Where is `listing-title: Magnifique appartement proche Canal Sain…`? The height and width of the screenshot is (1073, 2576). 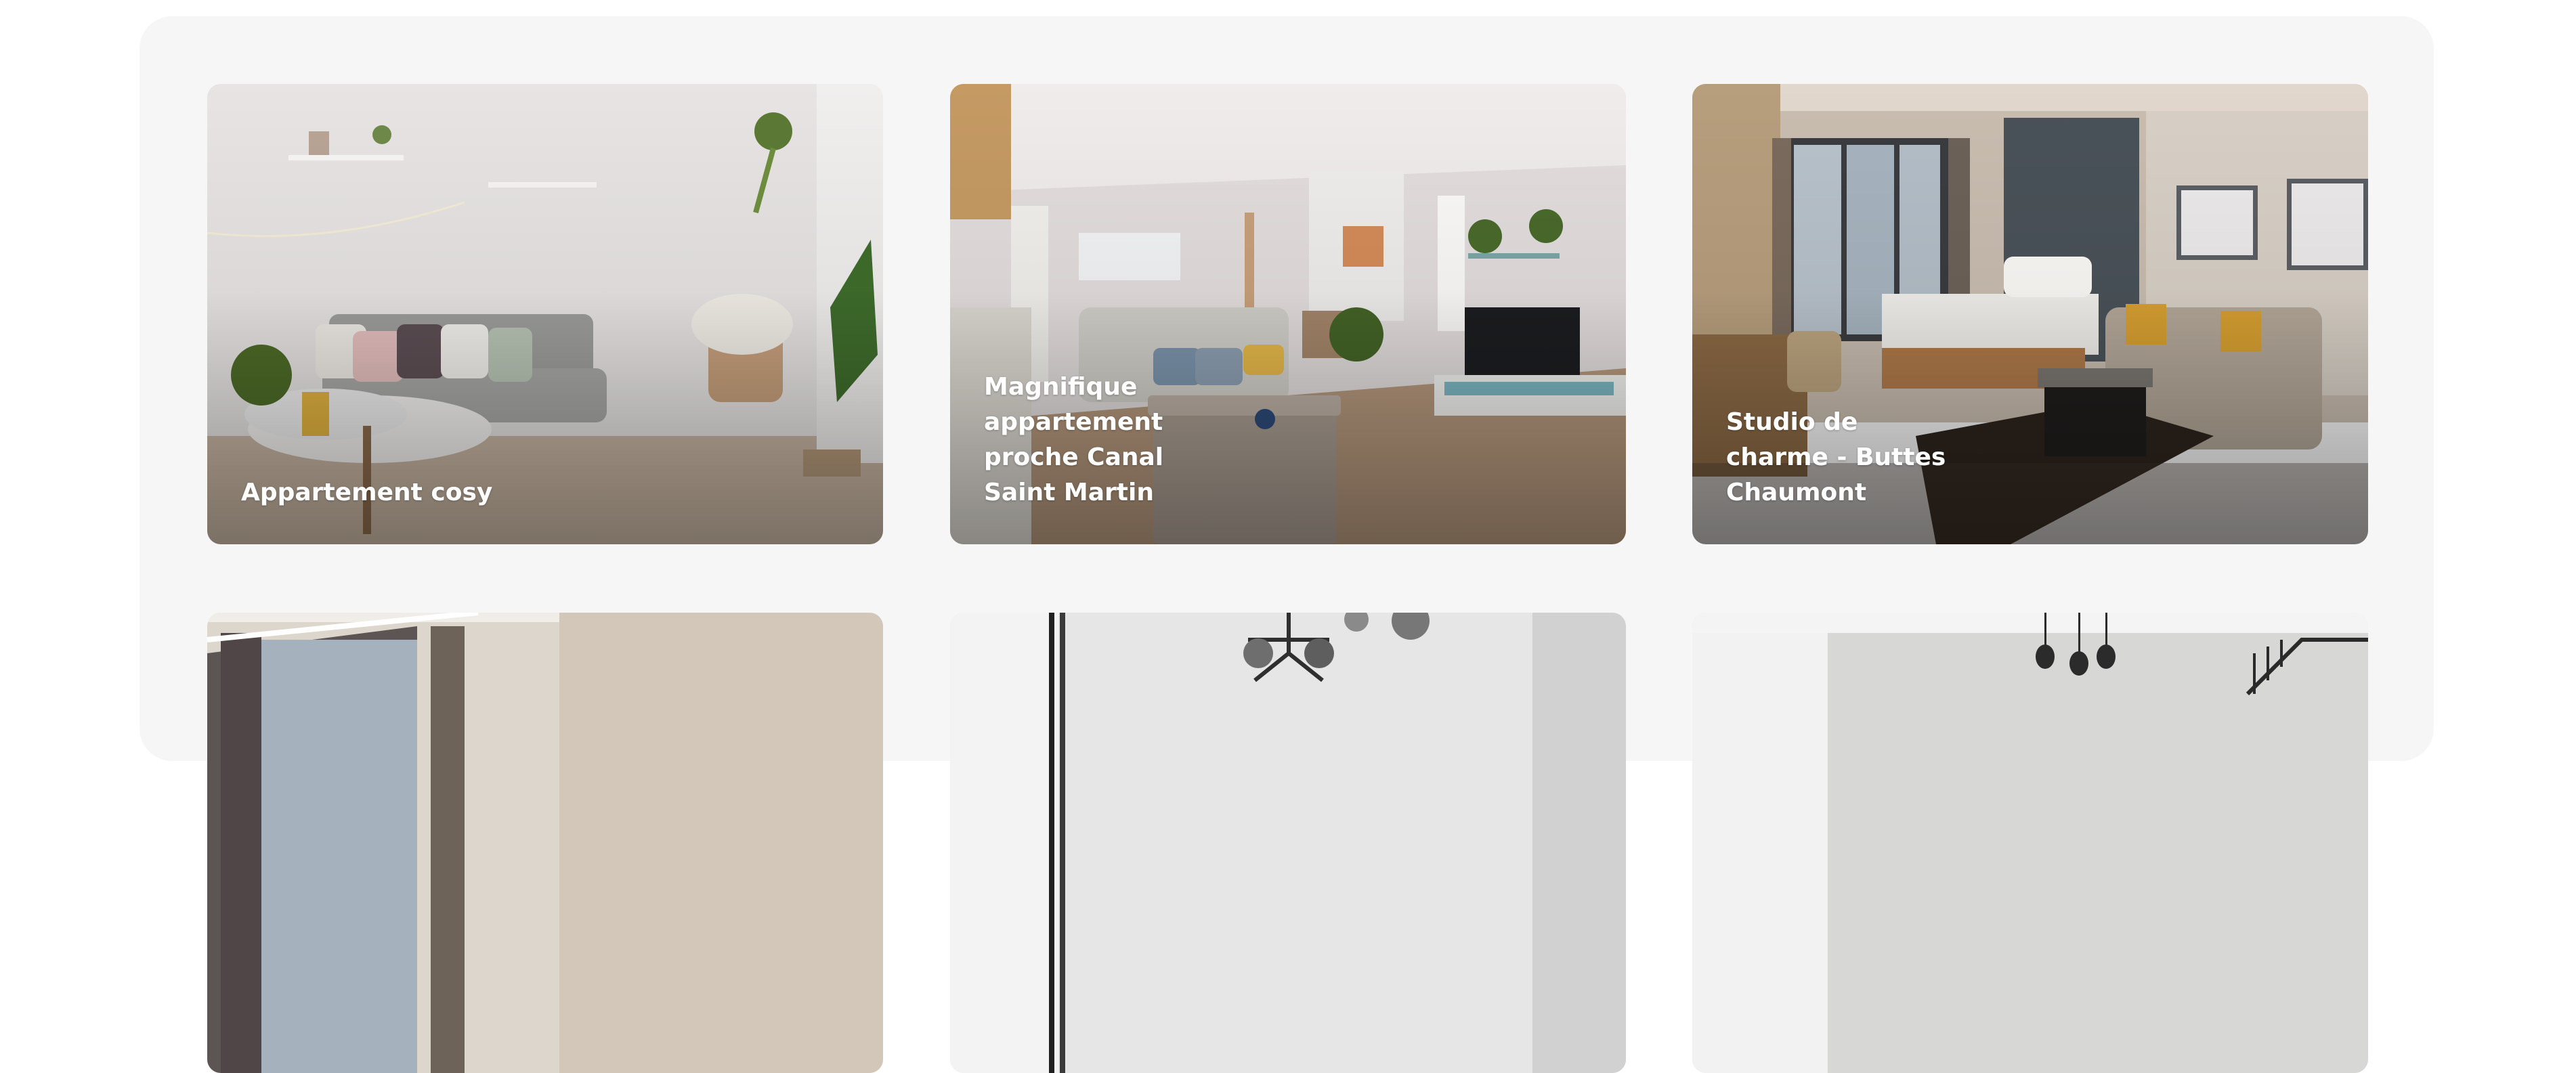 listing-title: Magnifique appartement proche Canal Sain… is located at coordinates (1074, 440).